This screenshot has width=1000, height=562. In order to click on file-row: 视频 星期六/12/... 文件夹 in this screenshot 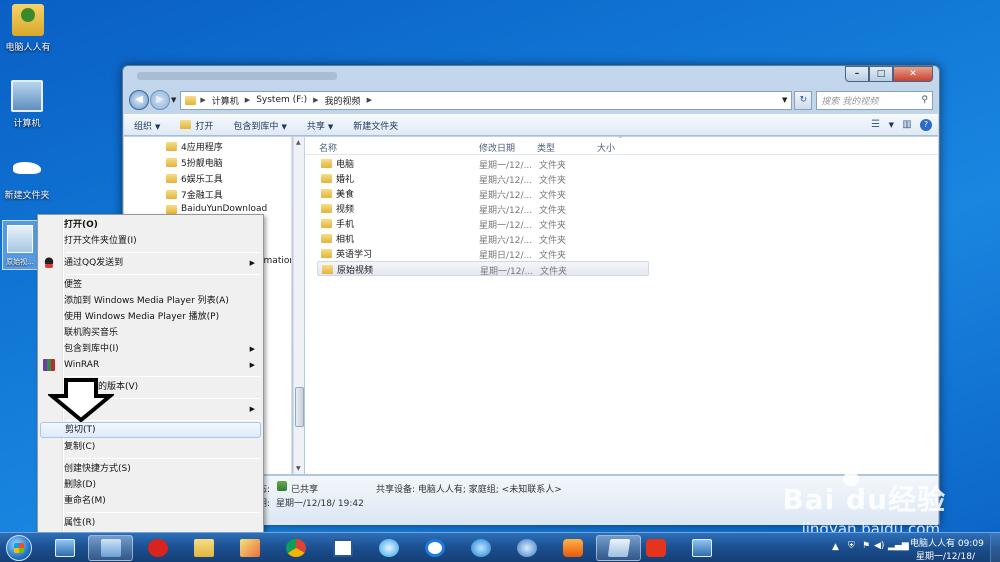, I will do `click(483, 208)`.